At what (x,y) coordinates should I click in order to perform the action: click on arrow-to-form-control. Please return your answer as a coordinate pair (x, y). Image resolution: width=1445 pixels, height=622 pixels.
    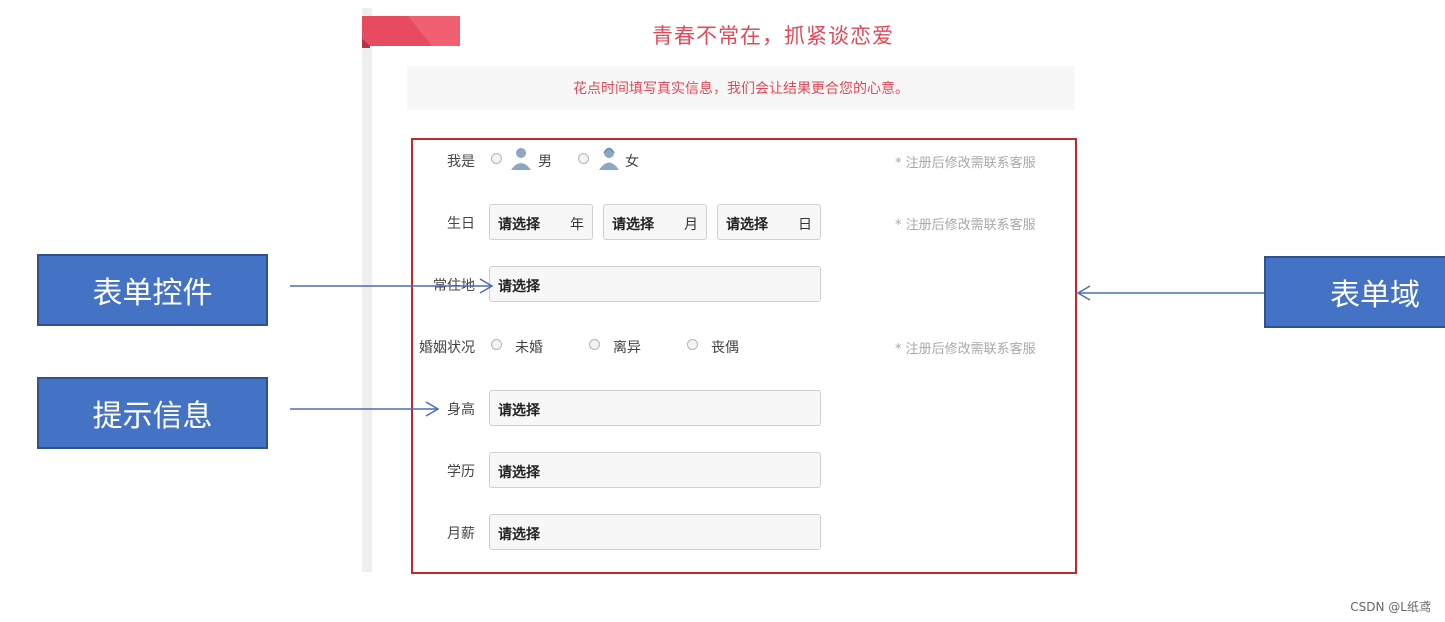
    Looking at the image, I should click on (392, 286).